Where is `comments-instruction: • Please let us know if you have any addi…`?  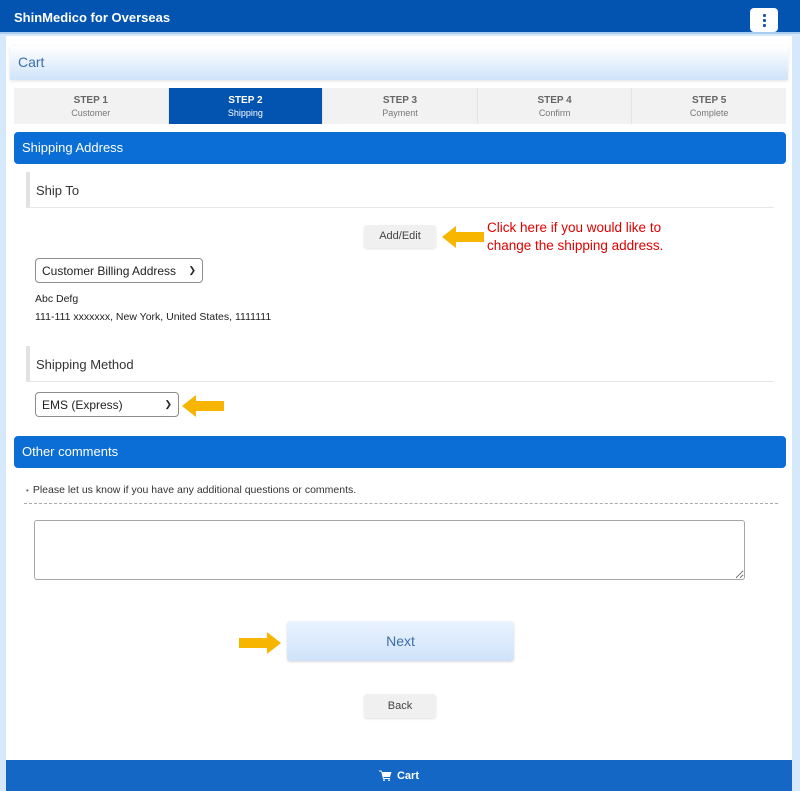 comments-instruction: • Please let us know if you have any addi… is located at coordinates (401, 494).